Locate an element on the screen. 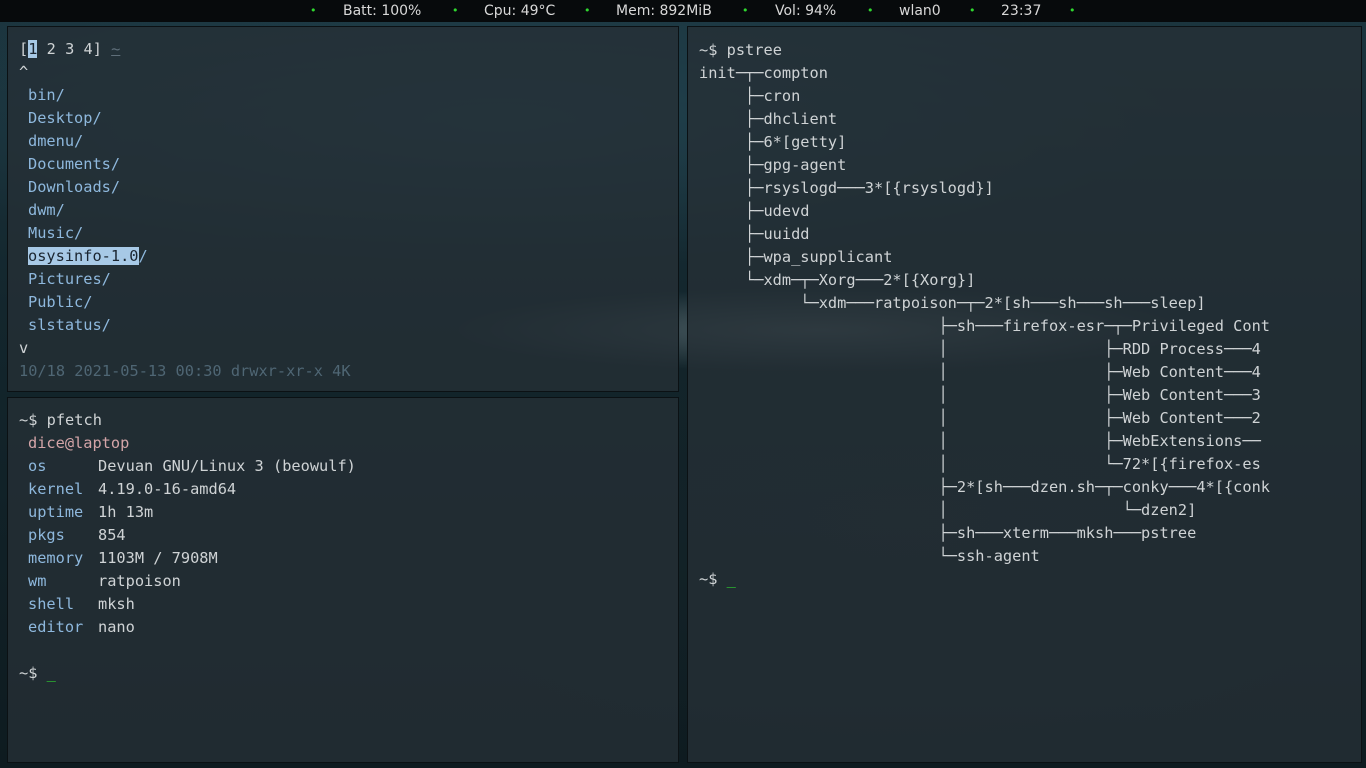 The image size is (1366, 768). process-tree-line: │ └─dzen2] is located at coordinates (948, 510).